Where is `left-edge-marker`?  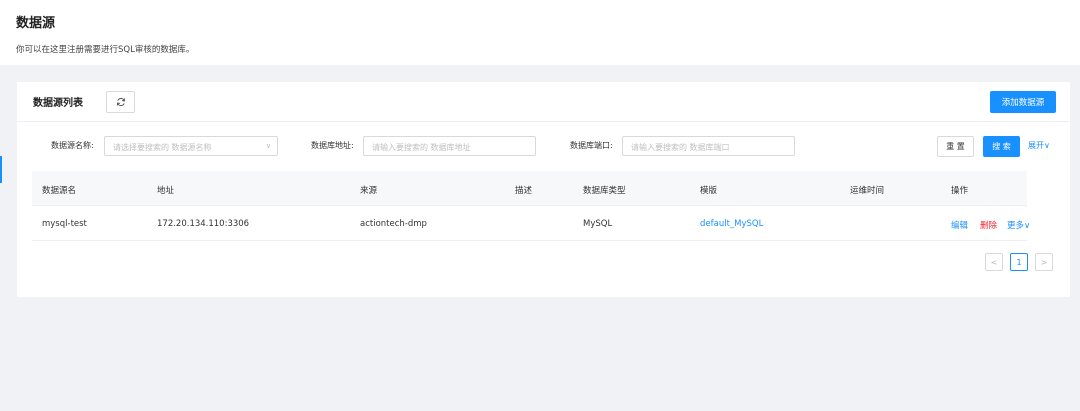
left-edge-marker is located at coordinates (1, 169).